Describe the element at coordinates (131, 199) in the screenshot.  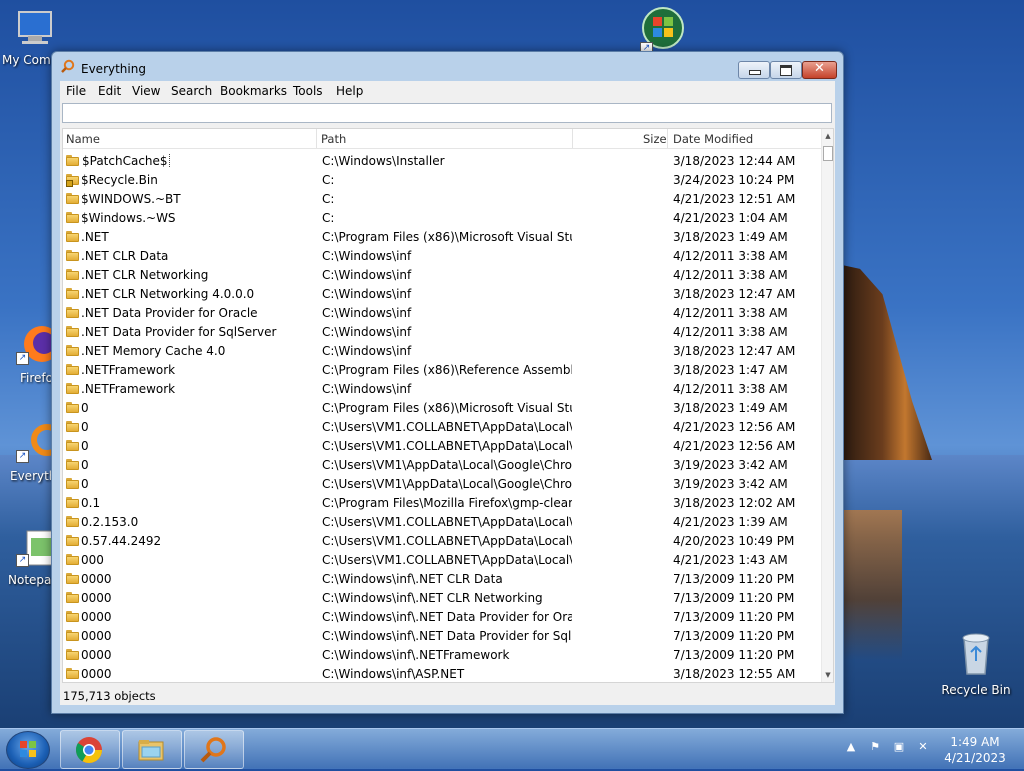
I see `file-name: $WINDOWS.~BT` at that location.